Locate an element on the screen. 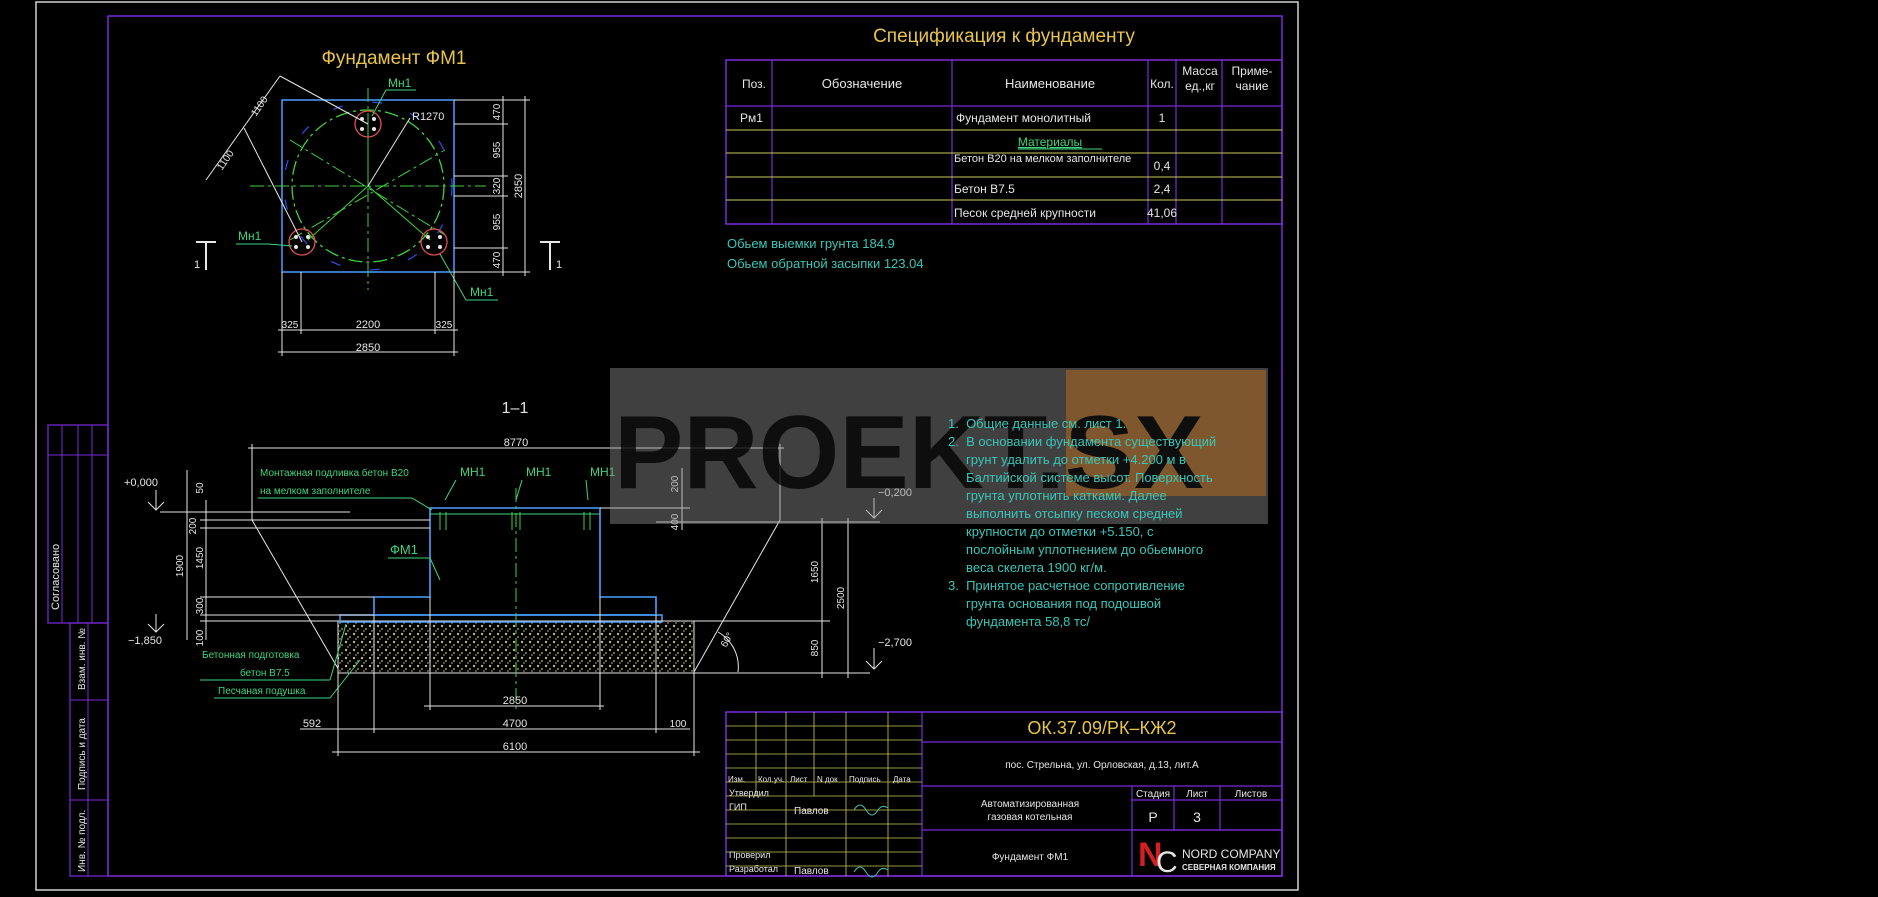 The height and width of the screenshot is (897, 1878). company-name: NORD COMPANY is located at coordinates (1231, 854).